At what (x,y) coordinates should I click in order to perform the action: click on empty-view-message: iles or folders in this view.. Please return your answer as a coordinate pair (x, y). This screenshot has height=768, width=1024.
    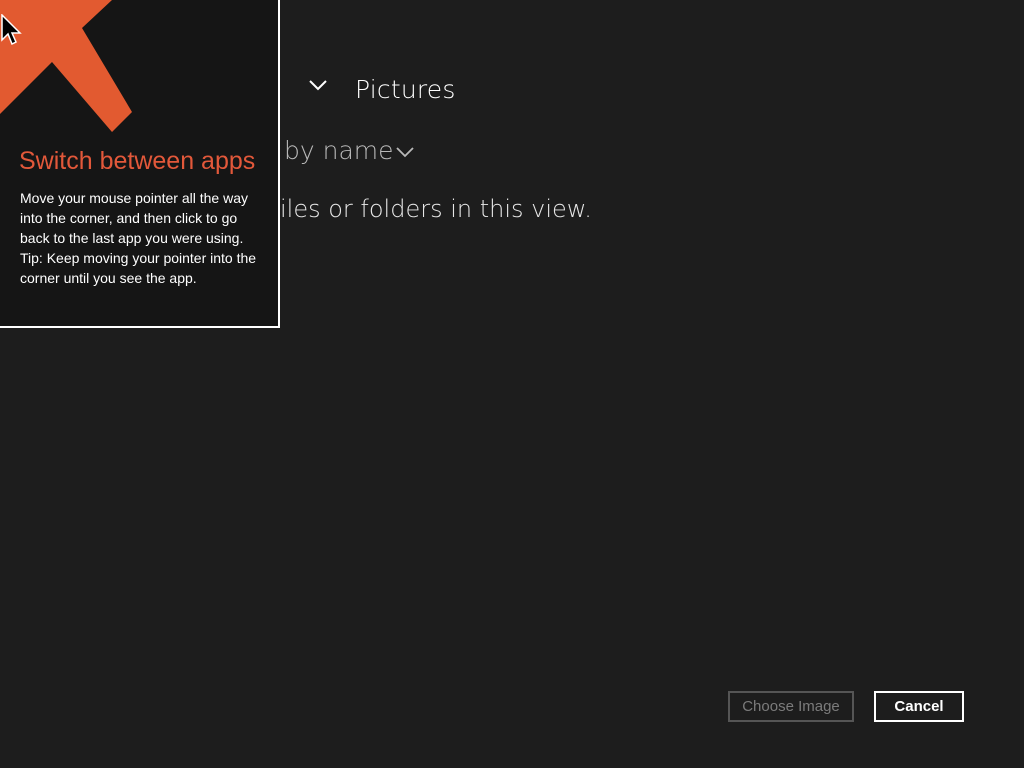
    Looking at the image, I should click on (436, 209).